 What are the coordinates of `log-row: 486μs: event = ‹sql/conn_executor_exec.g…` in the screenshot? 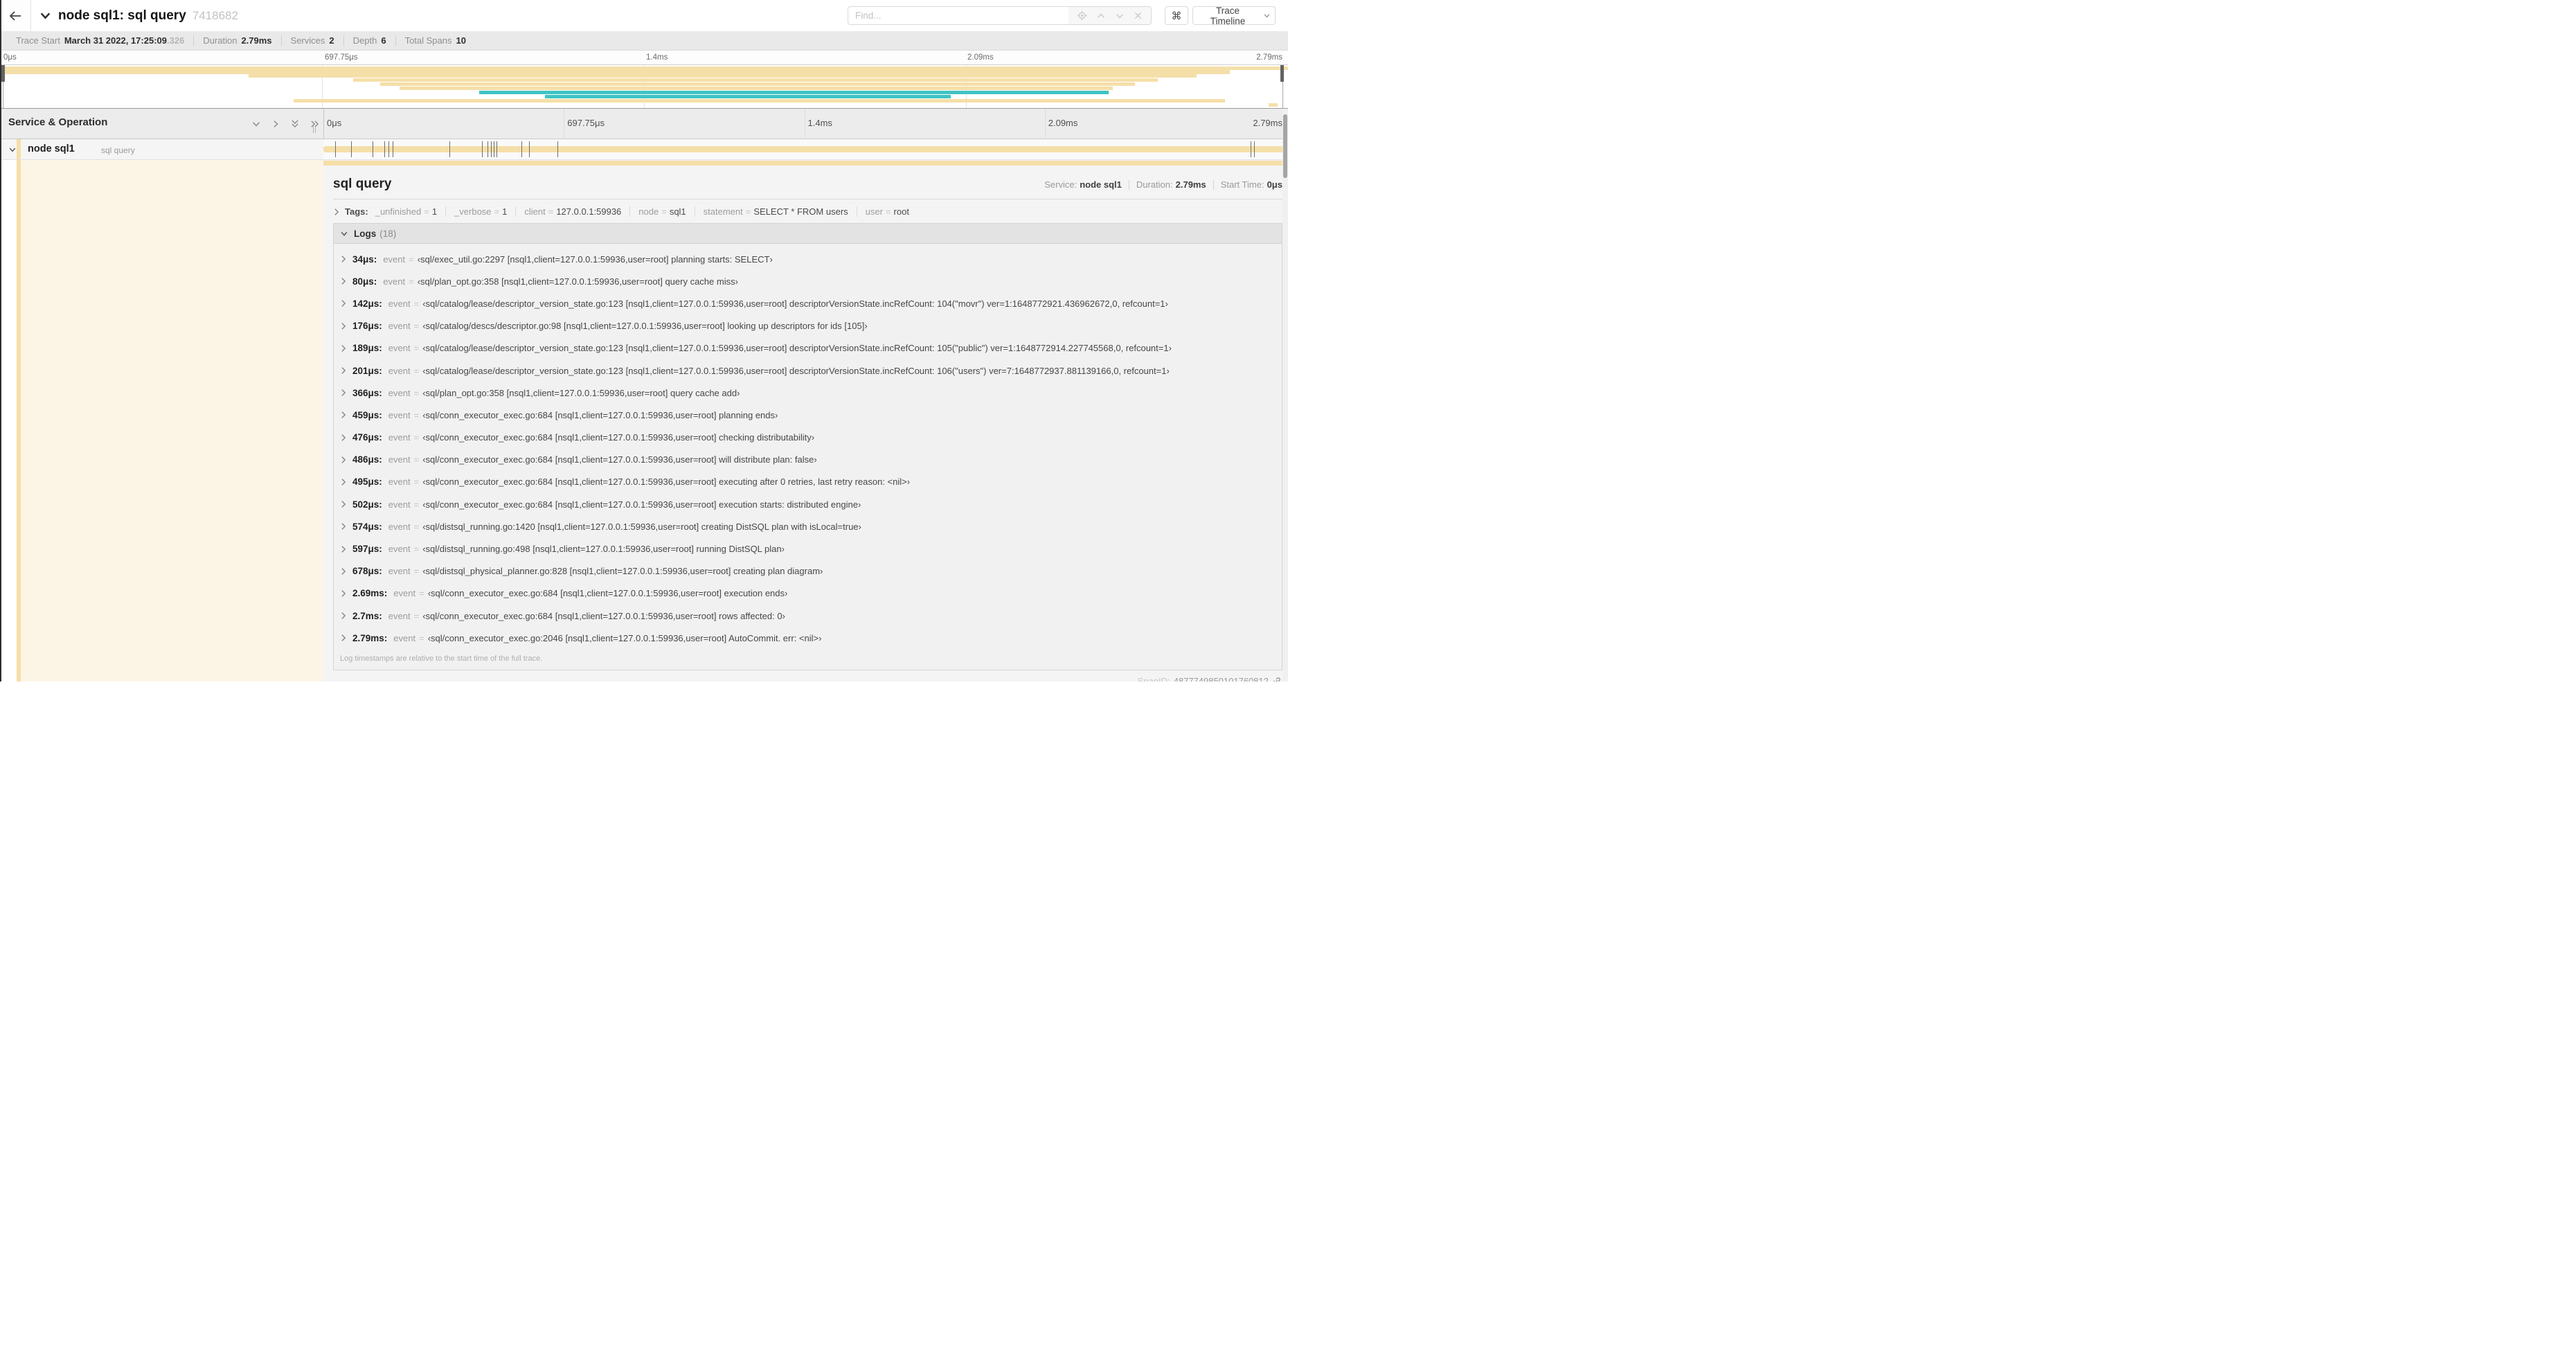 It's located at (808, 460).